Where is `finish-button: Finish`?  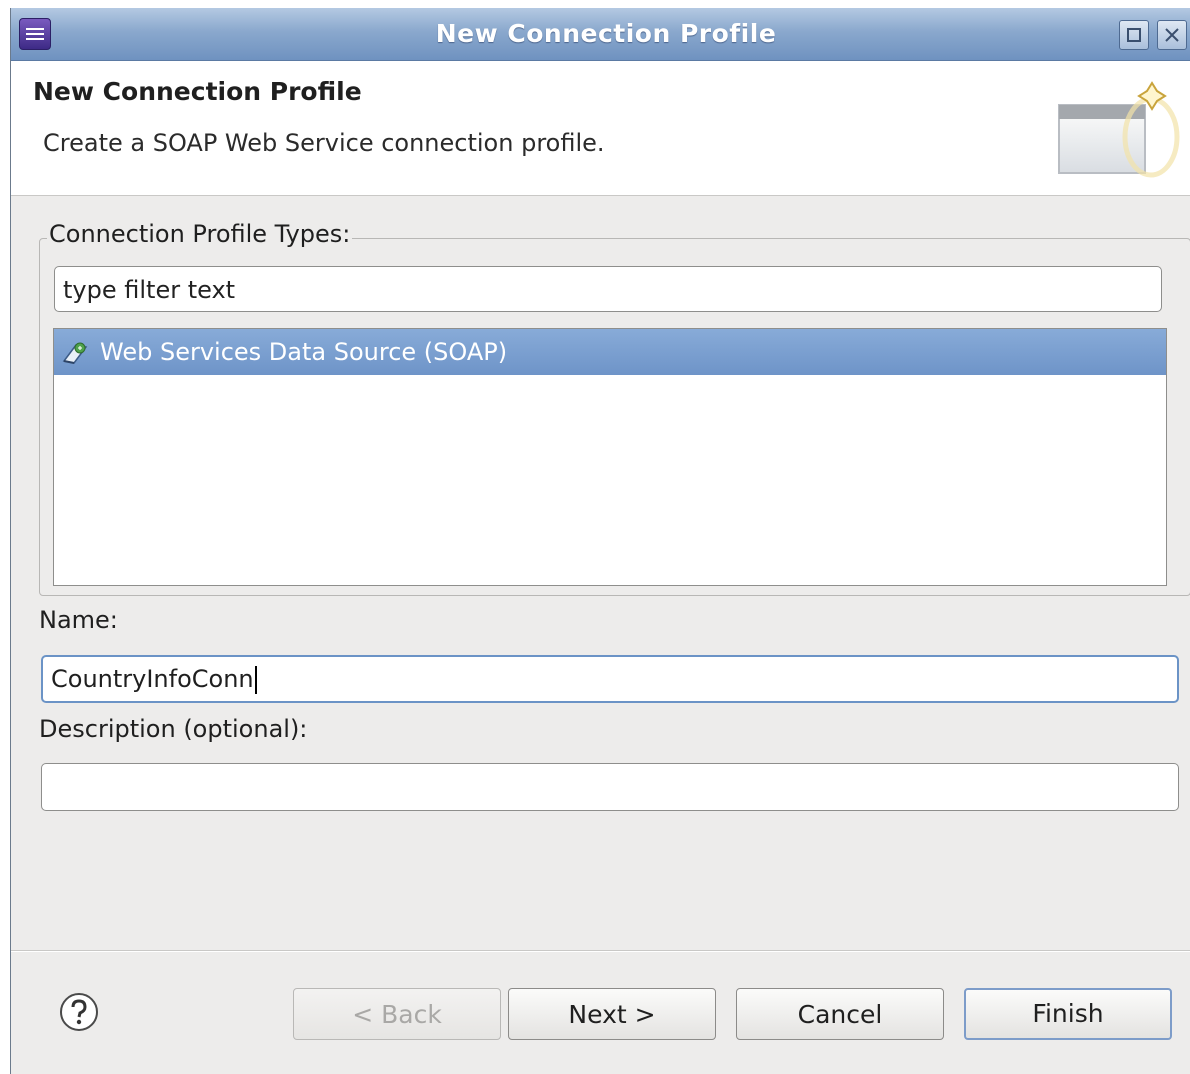
finish-button: Finish is located at coordinates (1068, 1014).